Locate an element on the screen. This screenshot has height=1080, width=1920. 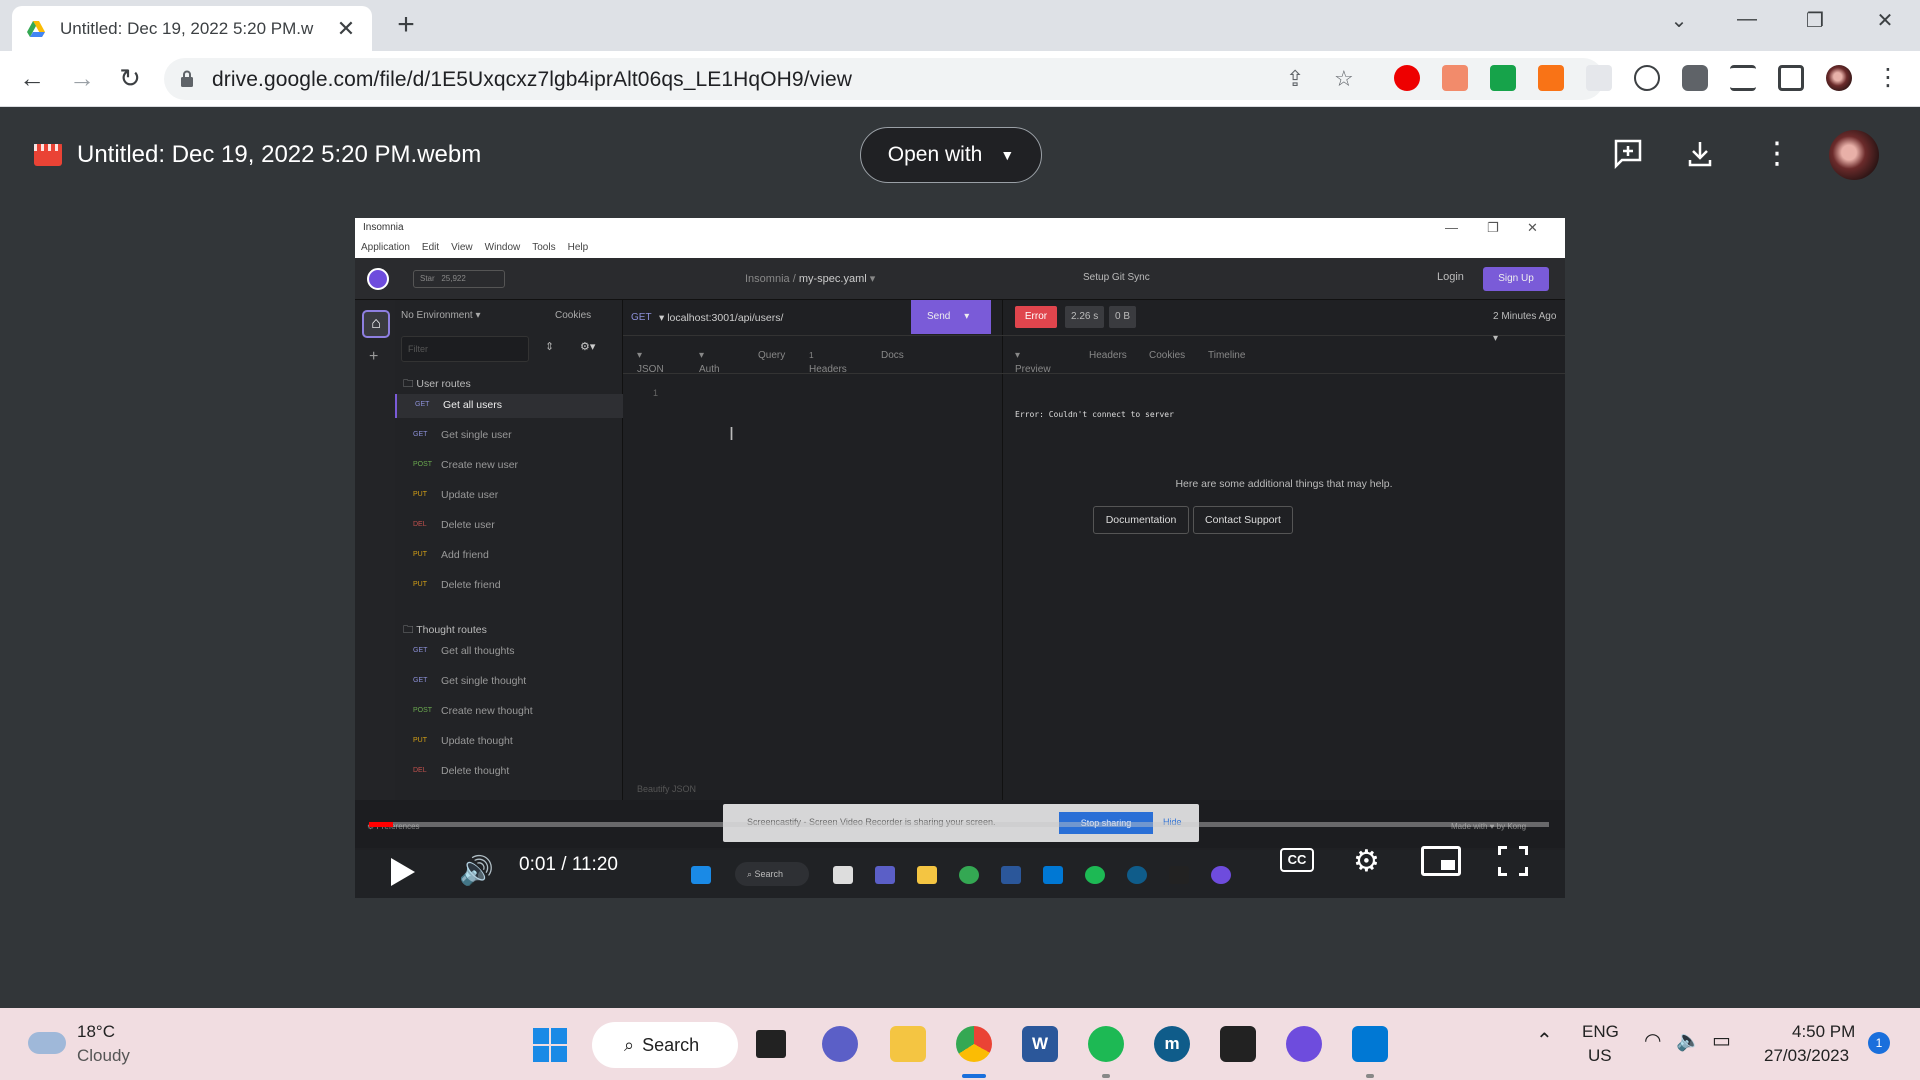
extensions-puzzle-icon is located at coordinates (1695, 78).